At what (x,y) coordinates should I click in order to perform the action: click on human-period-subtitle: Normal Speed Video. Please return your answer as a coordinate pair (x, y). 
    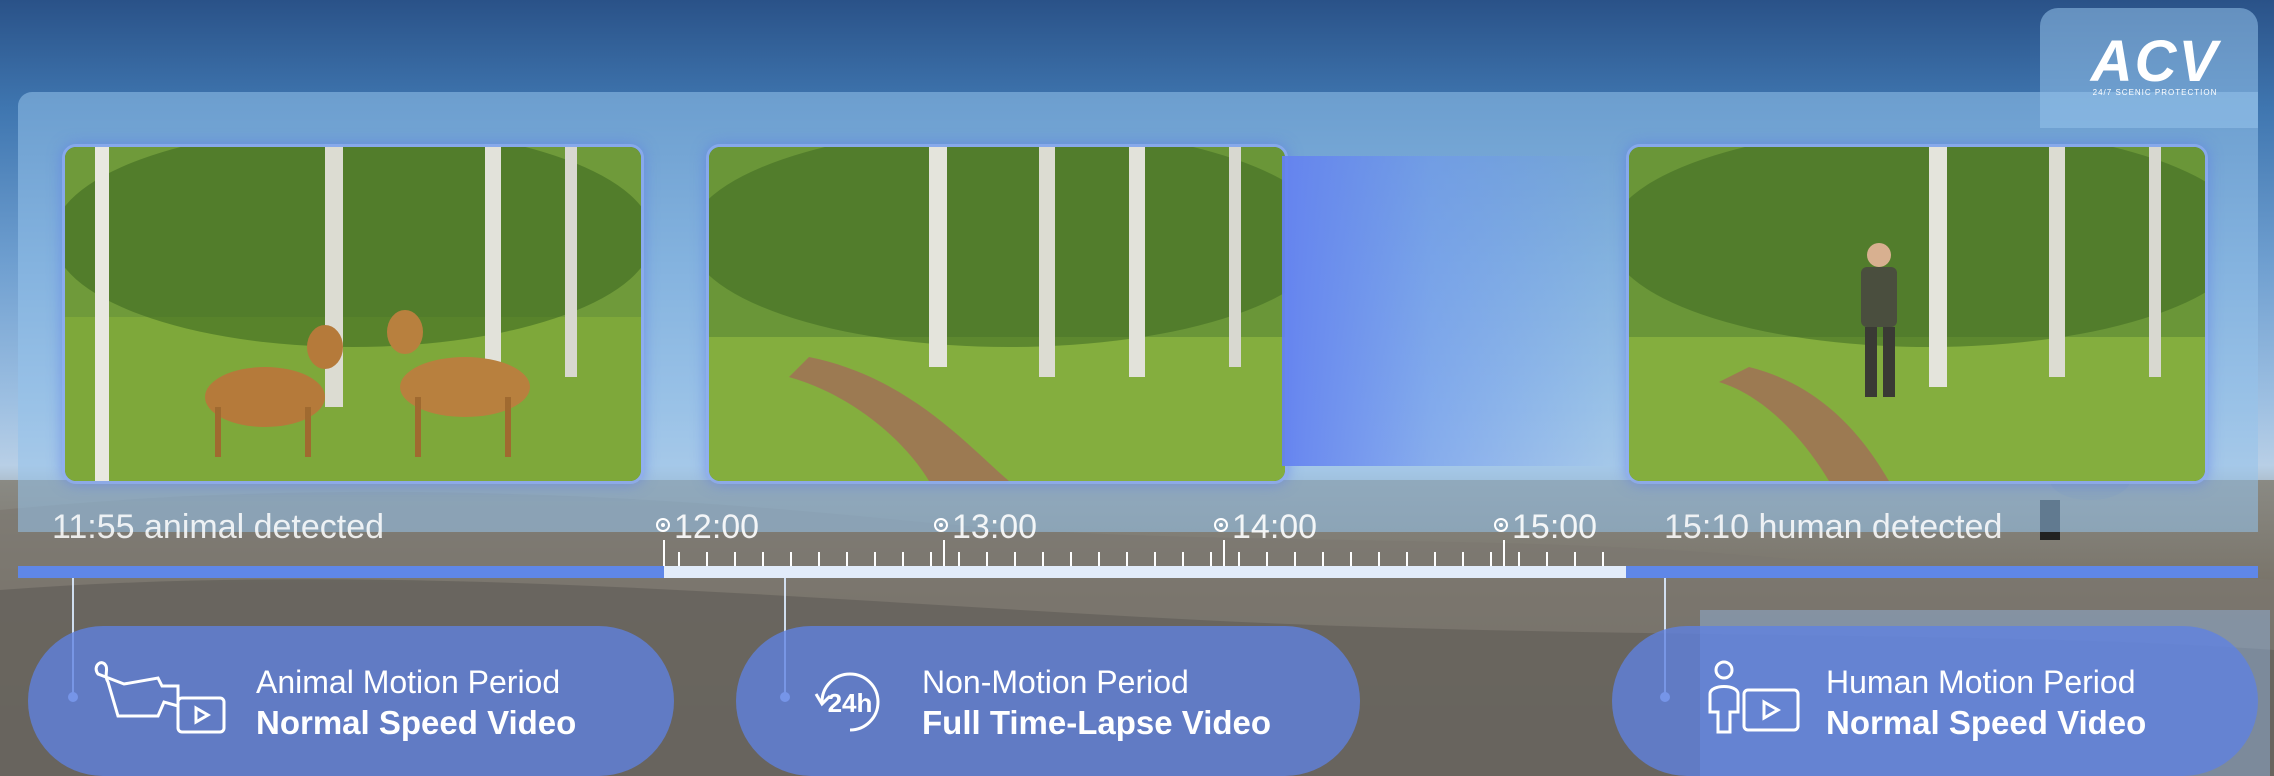
    Looking at the image, I should click on (1986, 722).